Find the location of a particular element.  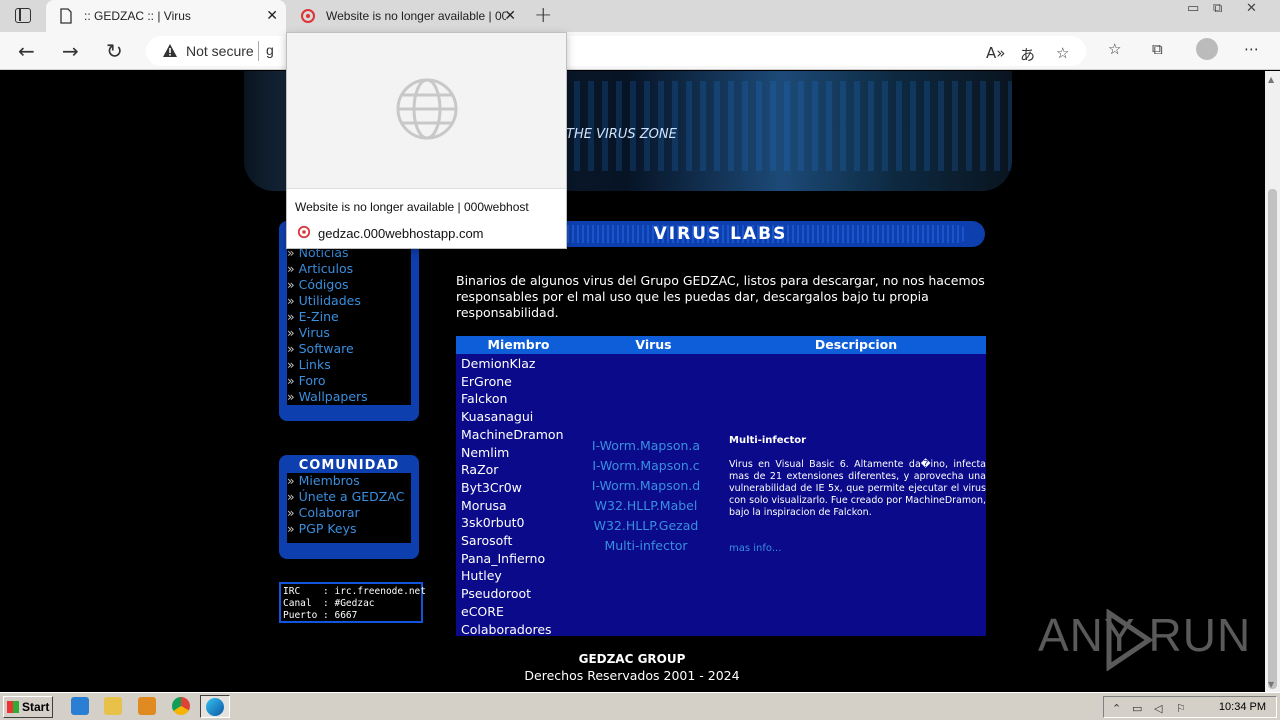

virus-link: Multi-infector is located at coordinates (646, 546).